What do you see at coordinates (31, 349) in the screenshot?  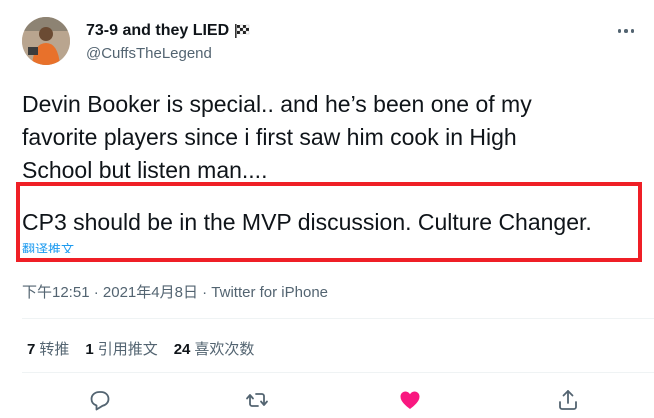 I see `retweets-count: 7` at bounding box center [31, 349].